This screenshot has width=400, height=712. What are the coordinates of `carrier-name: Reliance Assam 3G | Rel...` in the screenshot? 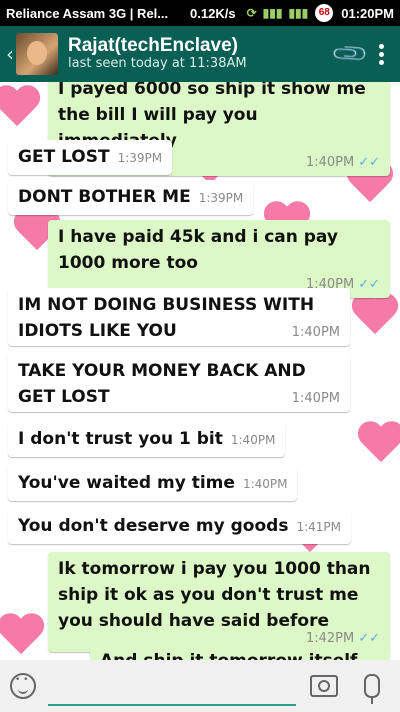 It's located at (87, 13).